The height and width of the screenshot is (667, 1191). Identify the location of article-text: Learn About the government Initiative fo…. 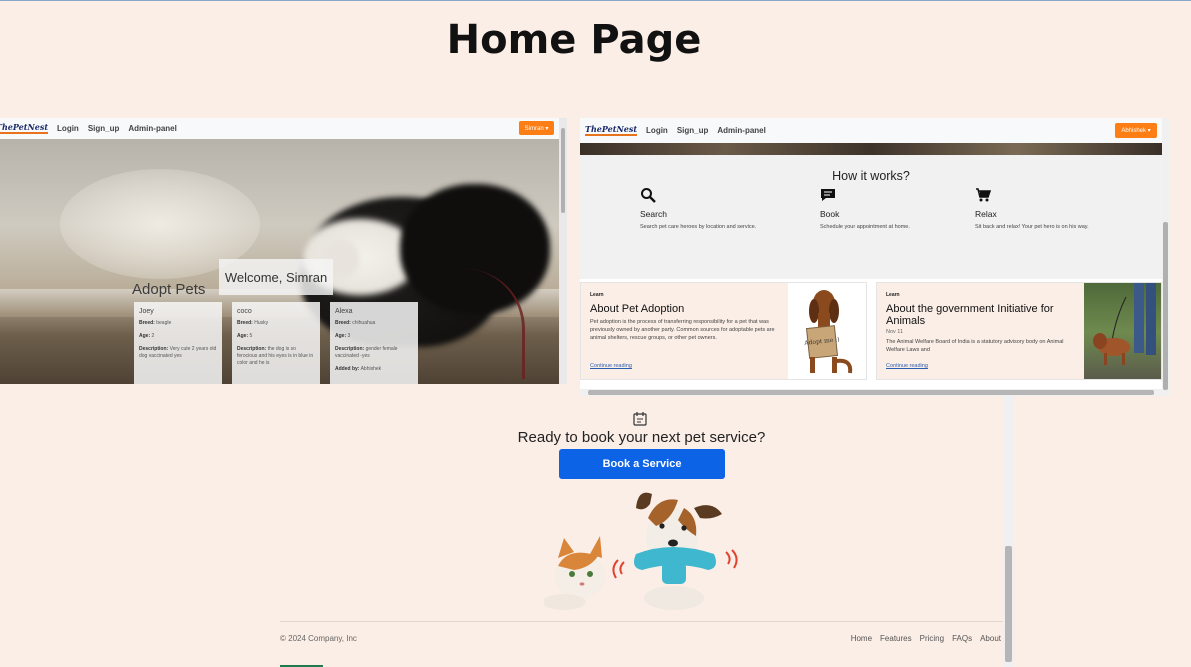
(980, 331).